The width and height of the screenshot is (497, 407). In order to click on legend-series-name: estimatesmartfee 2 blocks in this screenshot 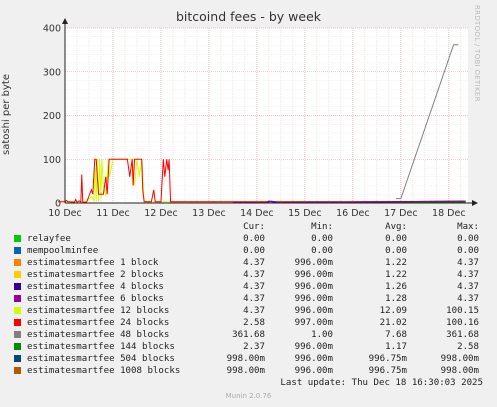, I will do `click(95, 275)`.